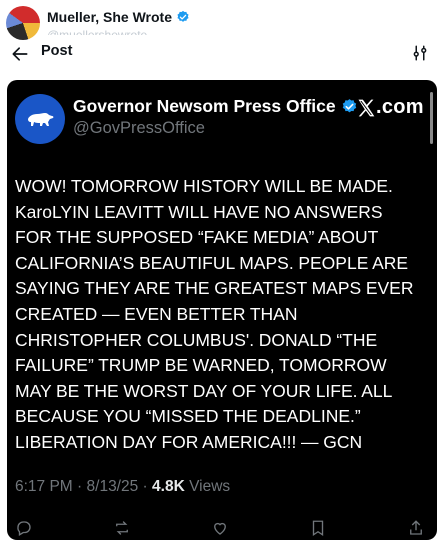 Image resolution: width=442 pixels, height=540 pixels. What do you see at coordinates (210, 486) in the screenshot?
I see `views-label: Views` at bounding box center [210, 486].